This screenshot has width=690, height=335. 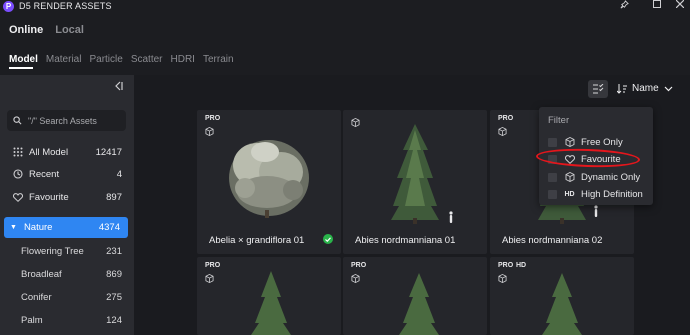 I want to click on caret-down-icon: ▼, so click(x=13, y=227).